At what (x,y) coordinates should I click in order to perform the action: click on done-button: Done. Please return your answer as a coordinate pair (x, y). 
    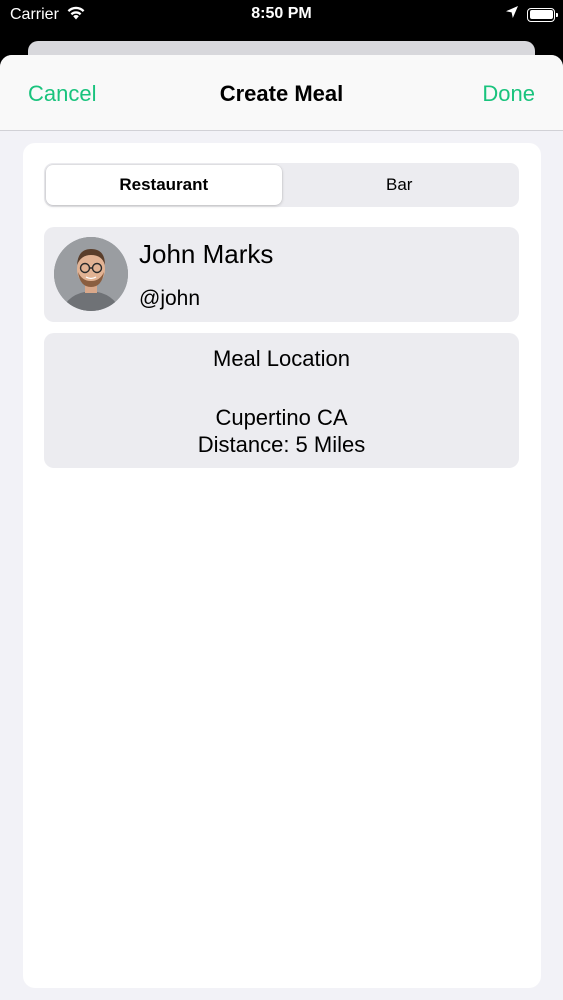
    Looking at the image, I should click on (508, 94).